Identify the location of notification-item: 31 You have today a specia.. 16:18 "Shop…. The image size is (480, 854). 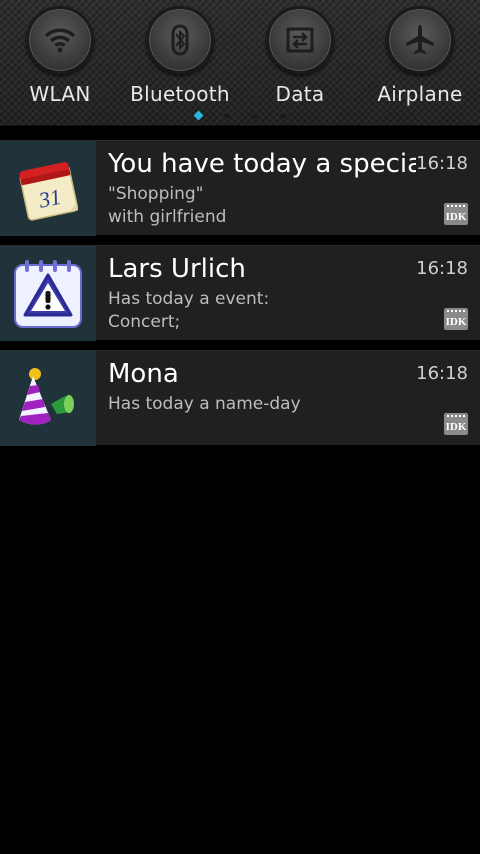
(240, 188).